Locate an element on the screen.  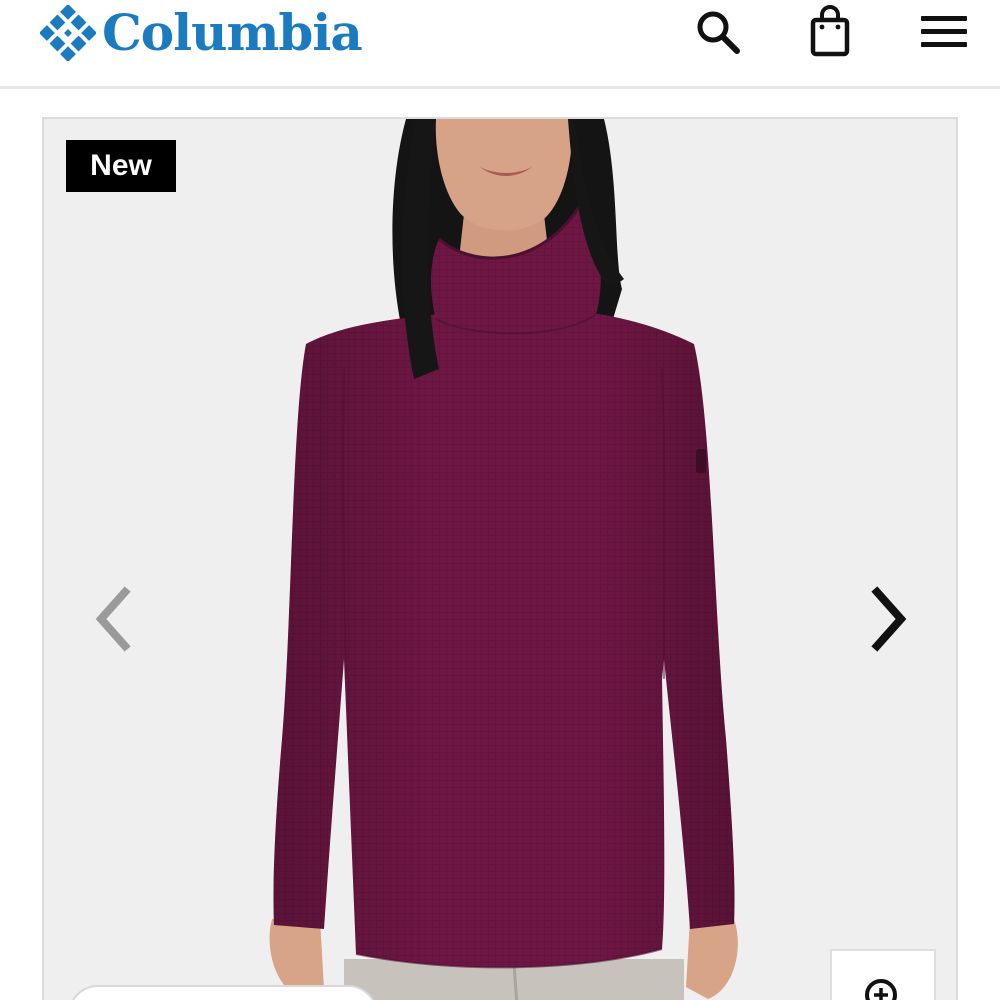
chevron-left-icon is located at coordinates (113, 619).